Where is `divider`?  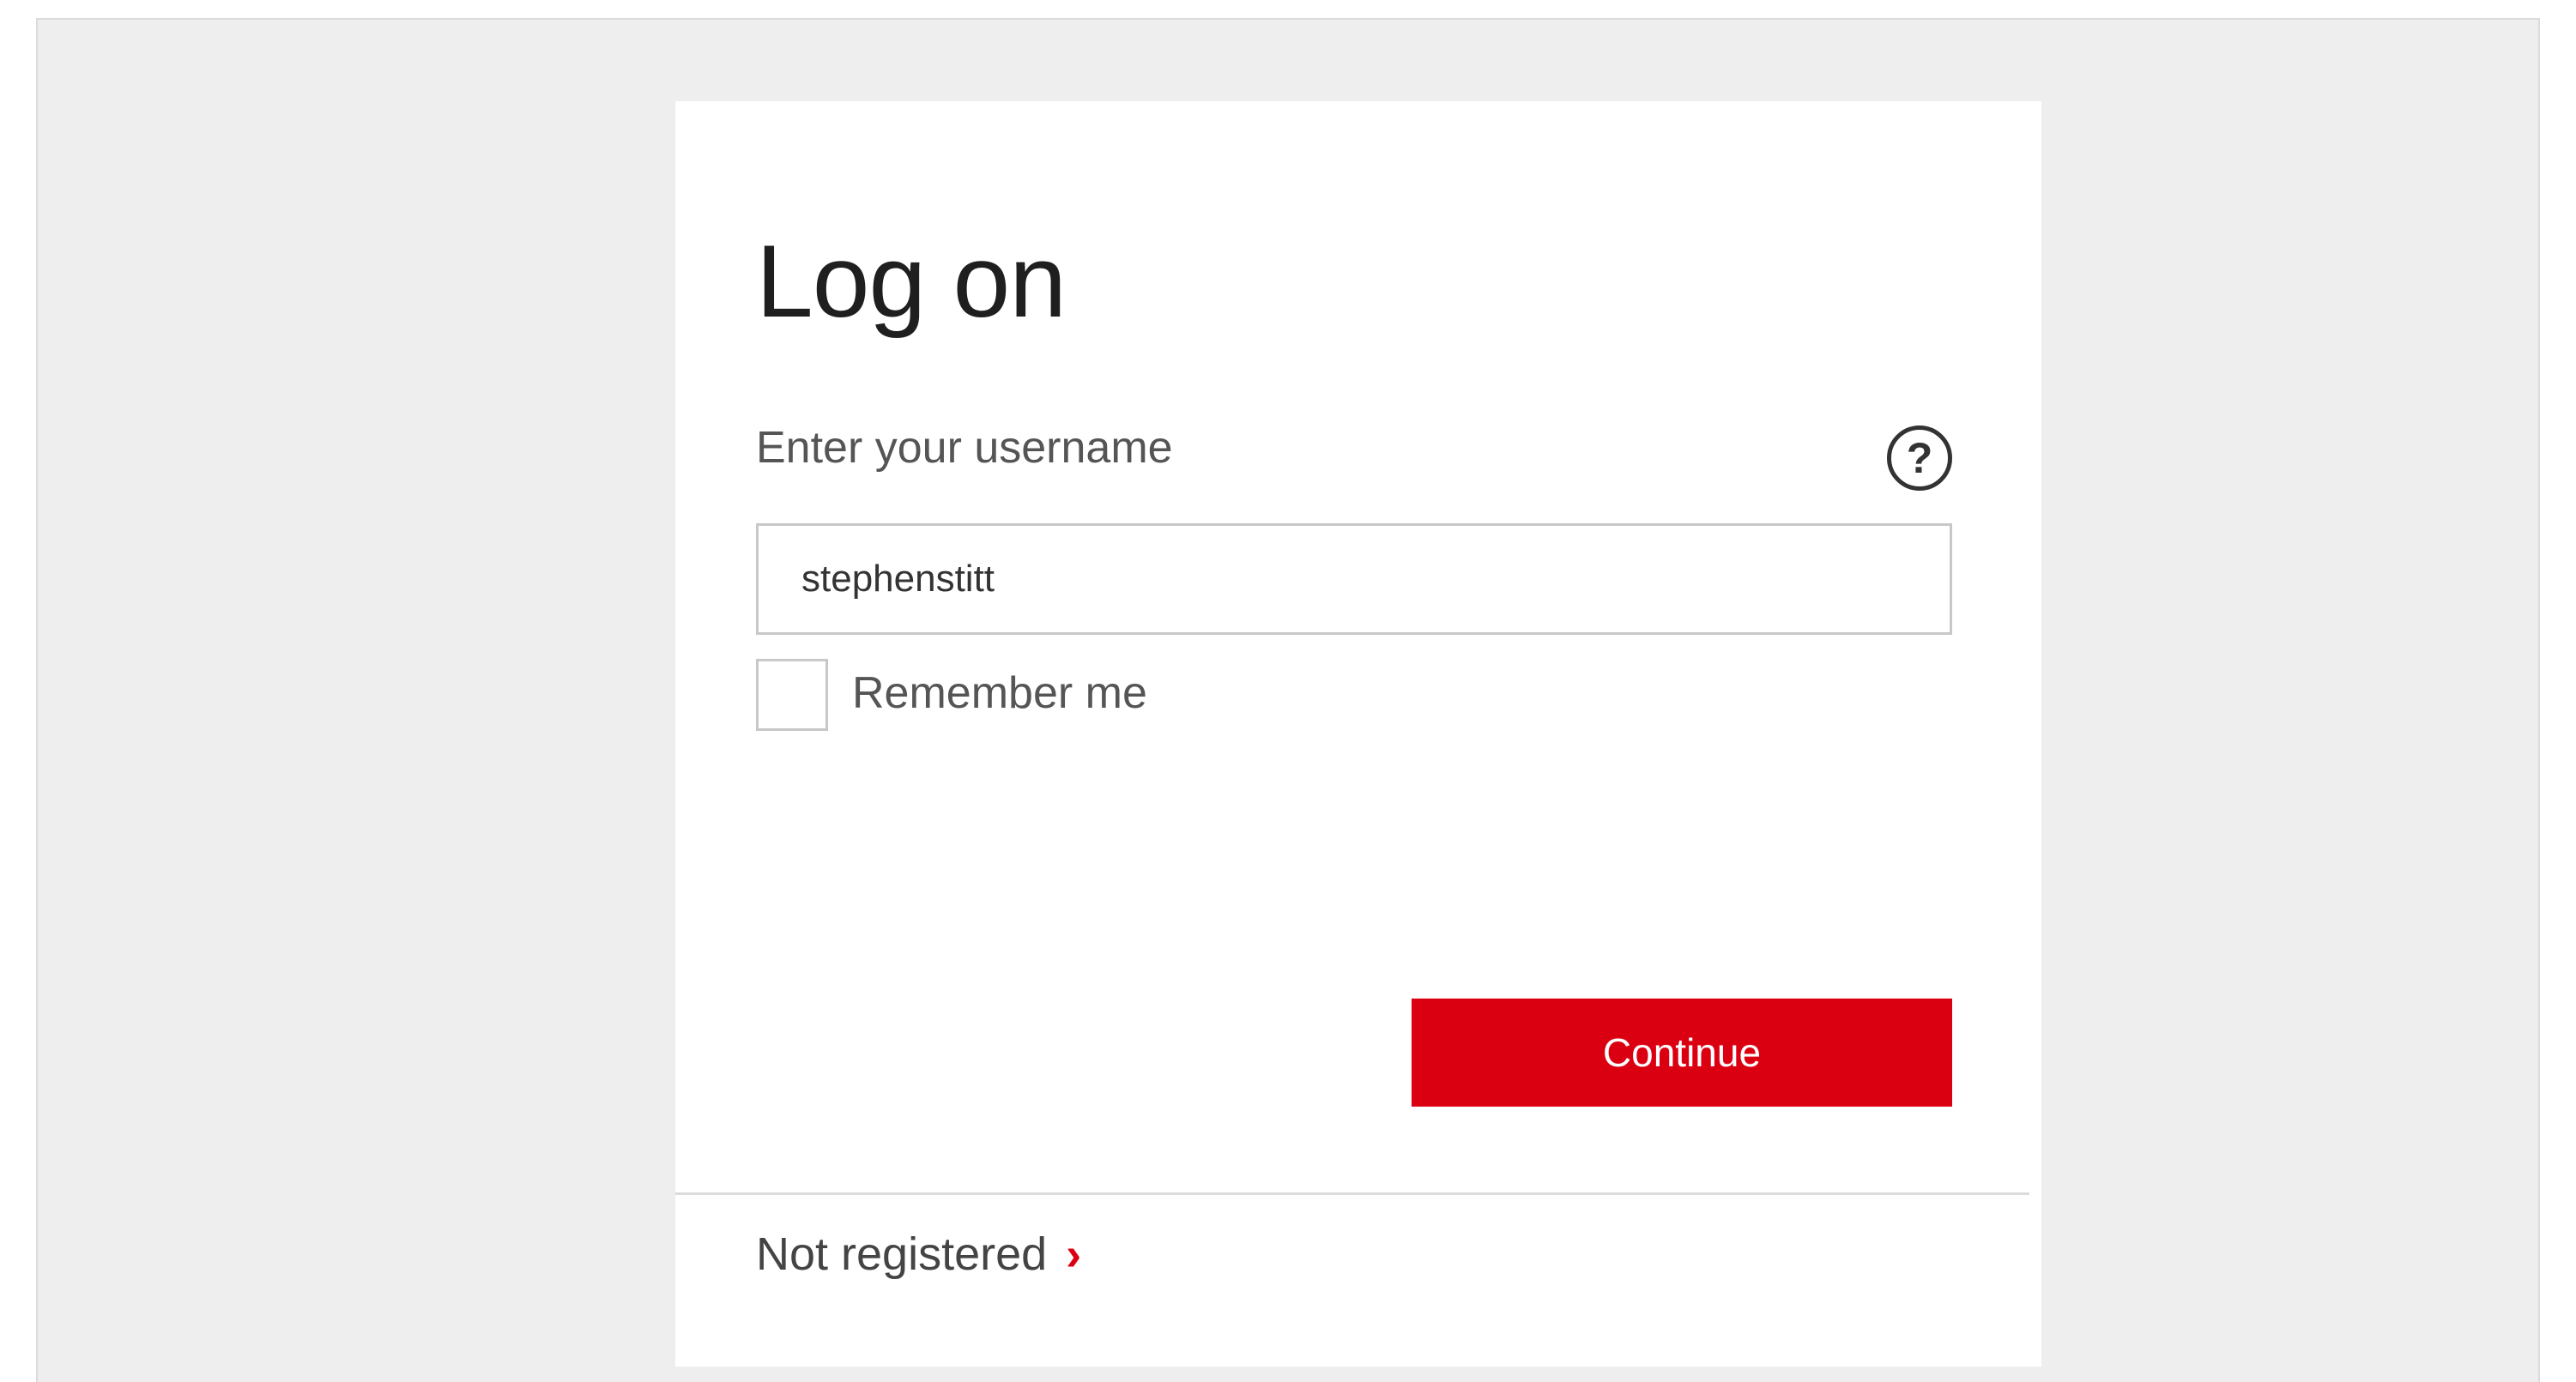
divider is located at coordinates (1352, 1193).